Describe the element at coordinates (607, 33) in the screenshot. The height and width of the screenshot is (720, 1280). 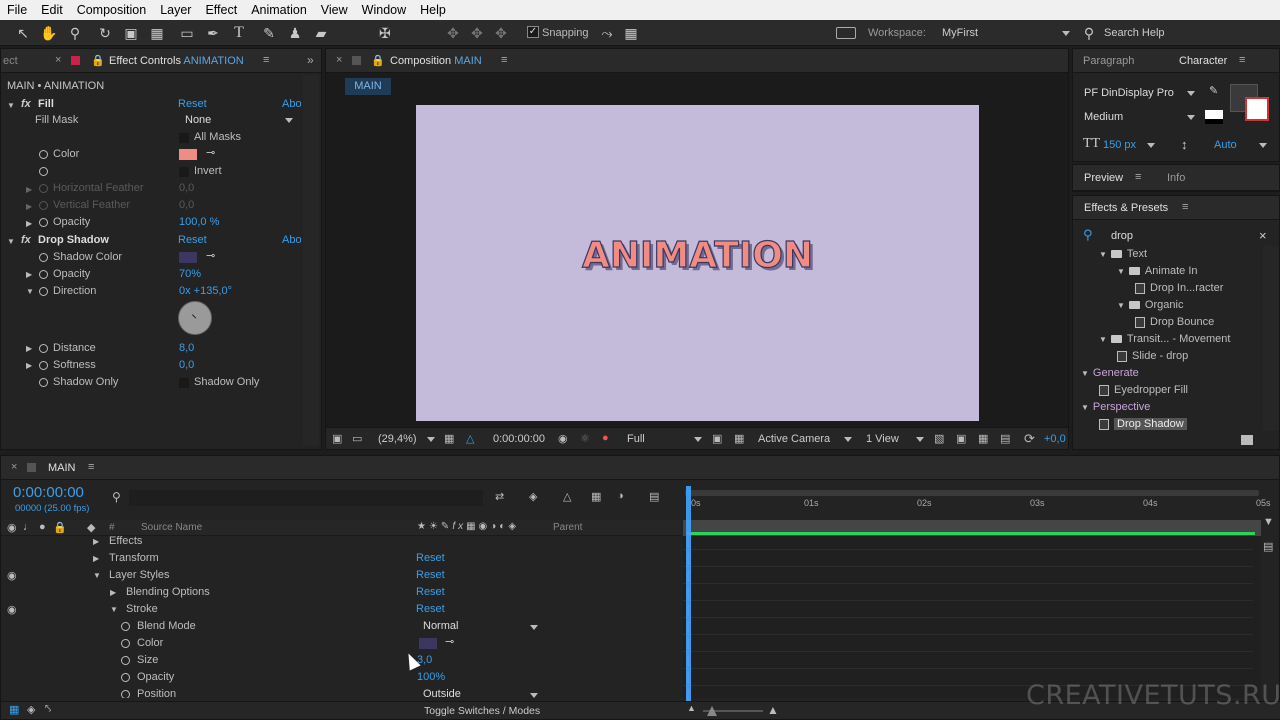
I see `snap-feather-icon: ⤳` at that location.